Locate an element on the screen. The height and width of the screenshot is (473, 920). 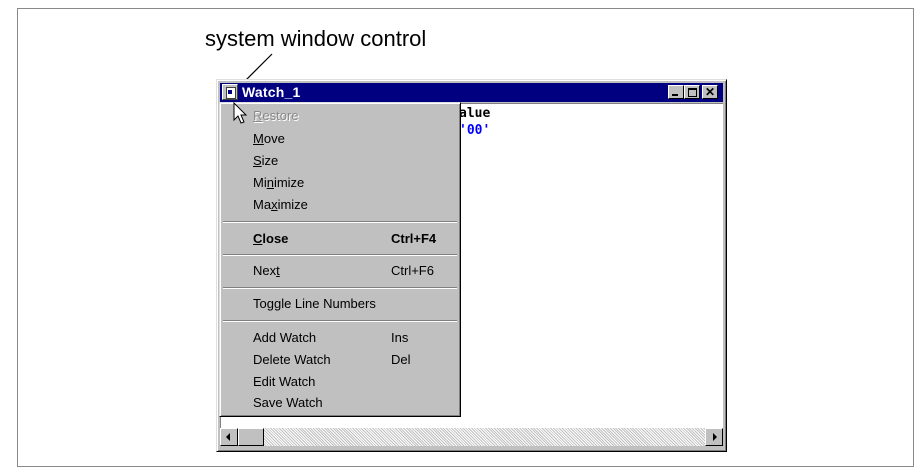
maximize-button is located at coordinates (692, 92).